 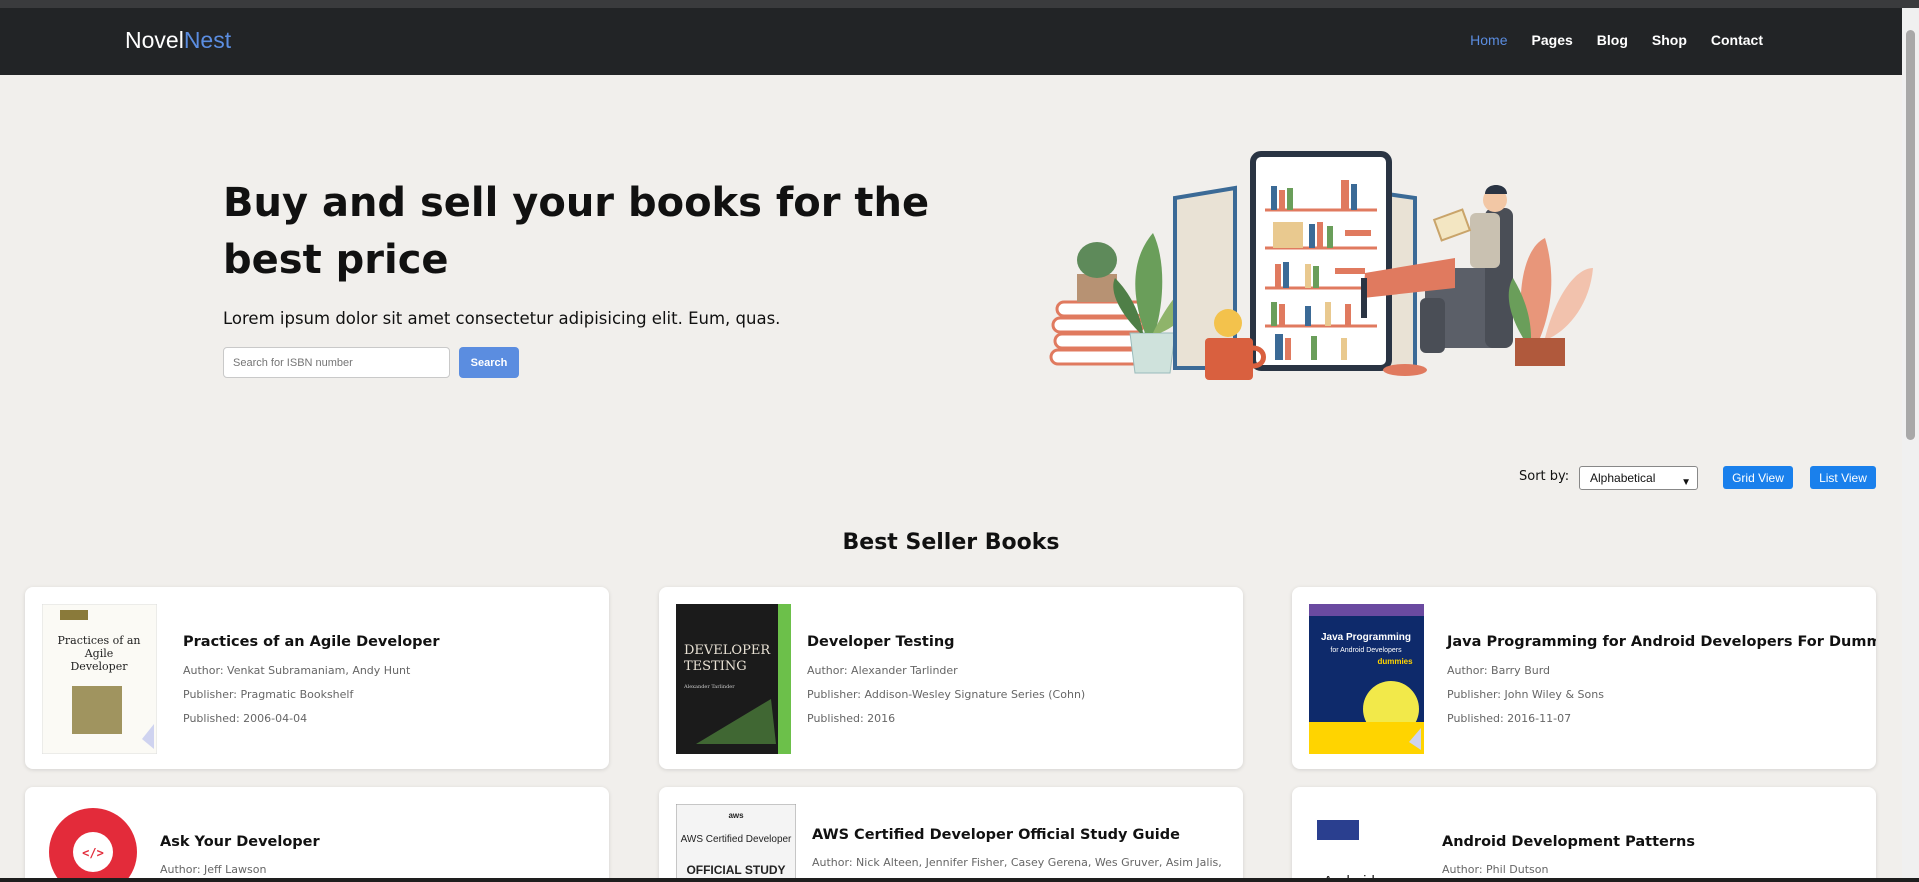 I want to click on book-author: Author: Barry Burd, so click(x=1499, y=670).